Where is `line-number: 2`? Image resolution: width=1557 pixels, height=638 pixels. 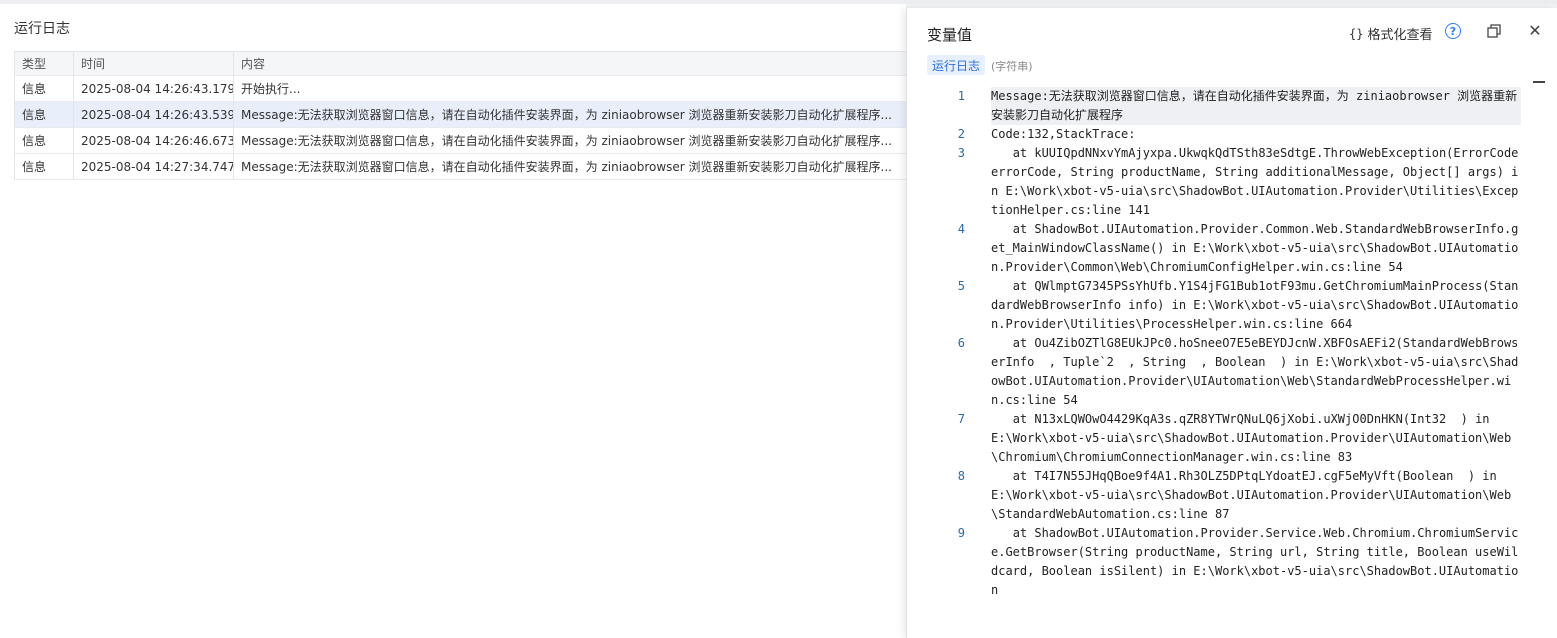 line-number: 2 is located at coordinates (961, 134).